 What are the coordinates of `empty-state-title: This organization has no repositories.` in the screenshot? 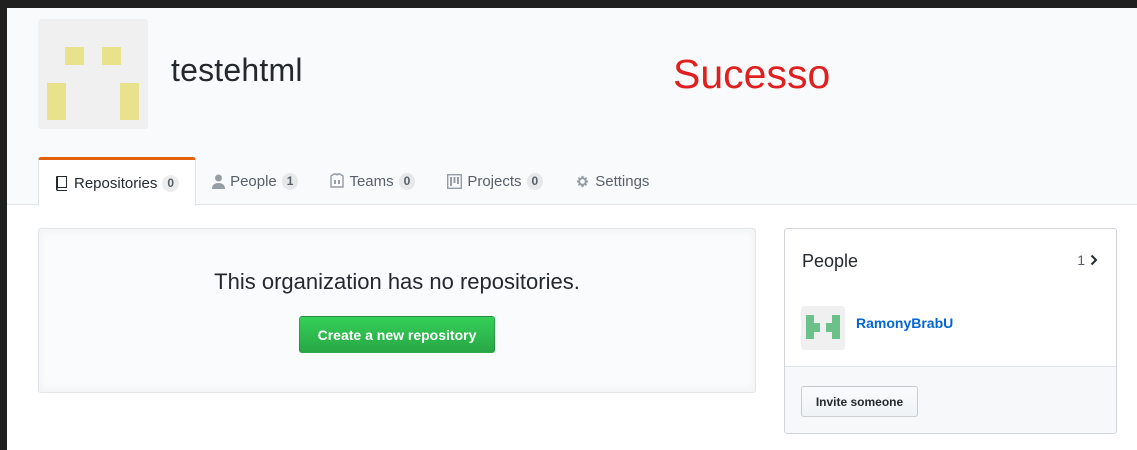 It's located at (397, 281).